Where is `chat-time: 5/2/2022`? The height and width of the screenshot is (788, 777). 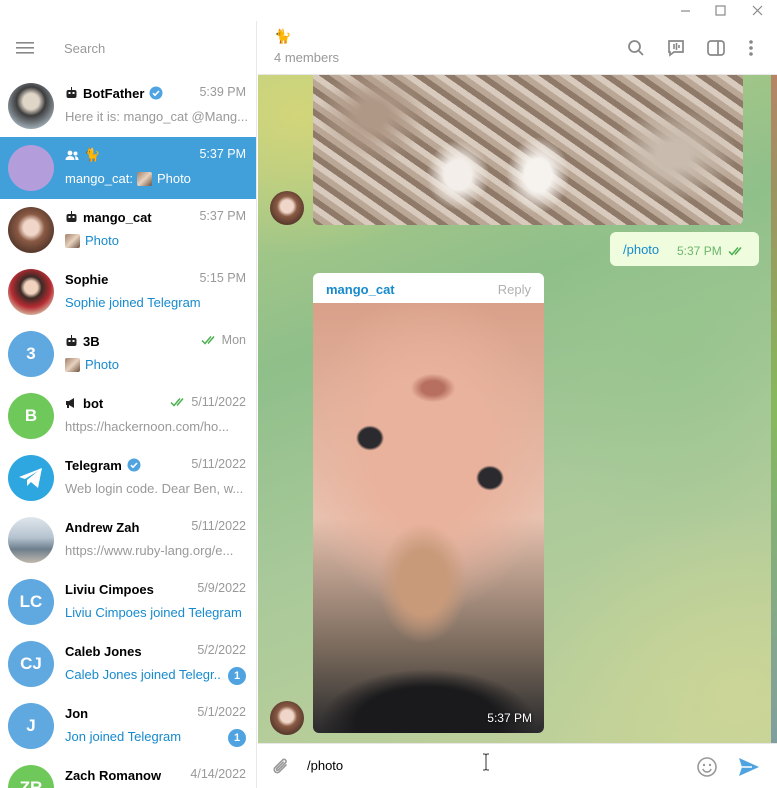
chat-time: 5/2/2022 is located at coordinates (221, 650).